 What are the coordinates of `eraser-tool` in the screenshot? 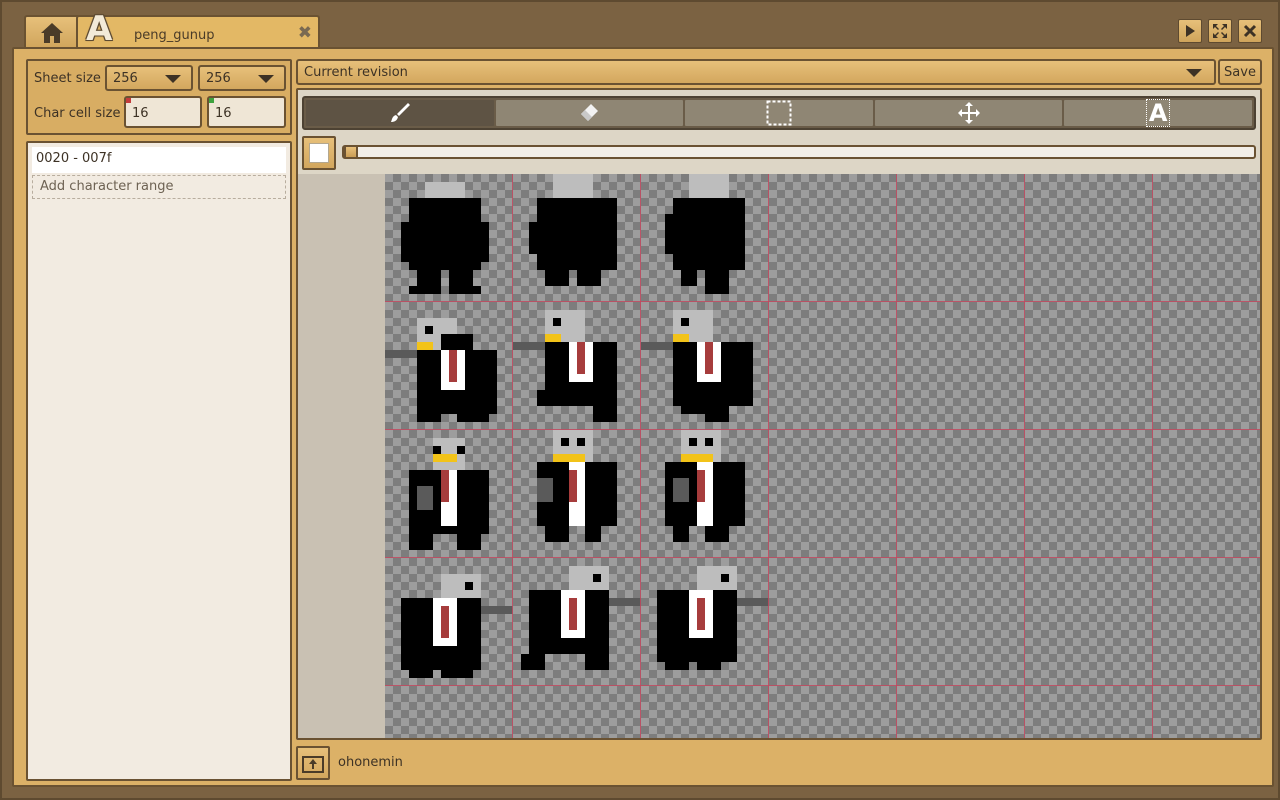 It's located at (589, 113).